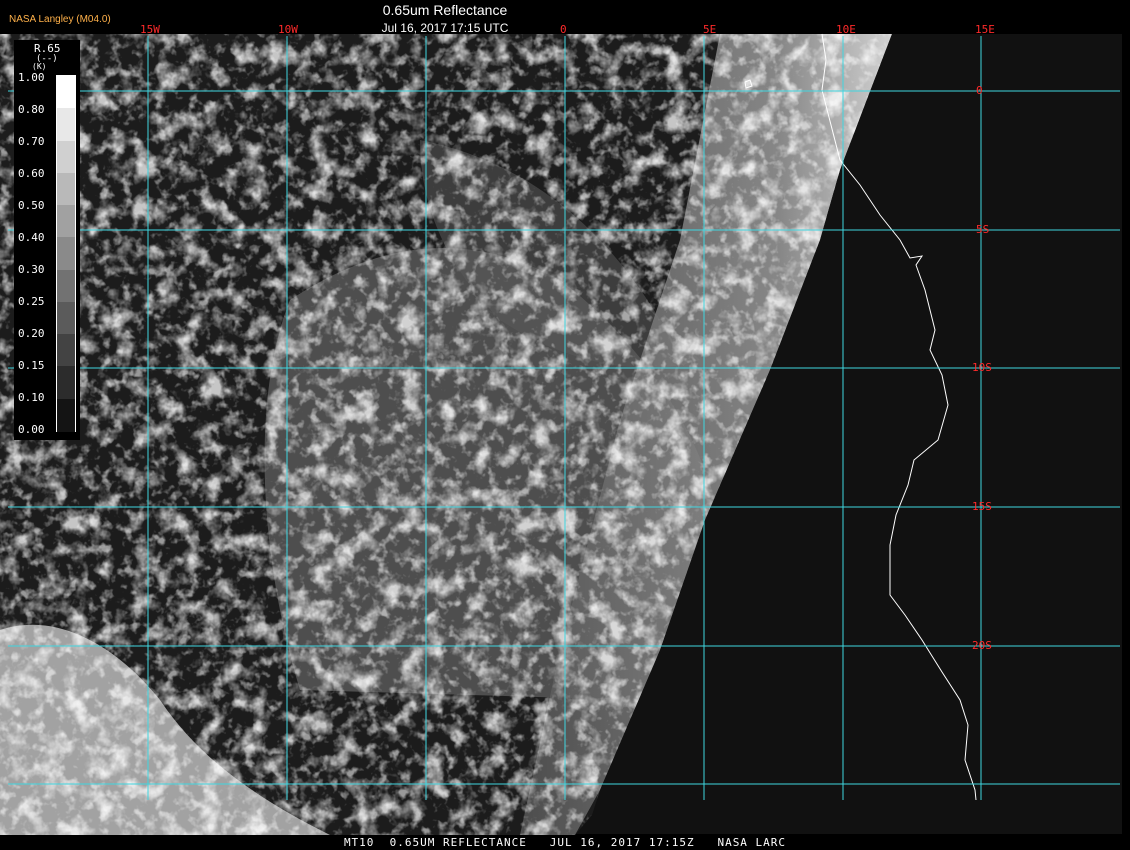 Image resolution: width=1130 pixels, height=850 pixels. Describe the element at coordinates (445, 10) in the screenshot. I see `map-title: 0.65um Reflectance` at that location.